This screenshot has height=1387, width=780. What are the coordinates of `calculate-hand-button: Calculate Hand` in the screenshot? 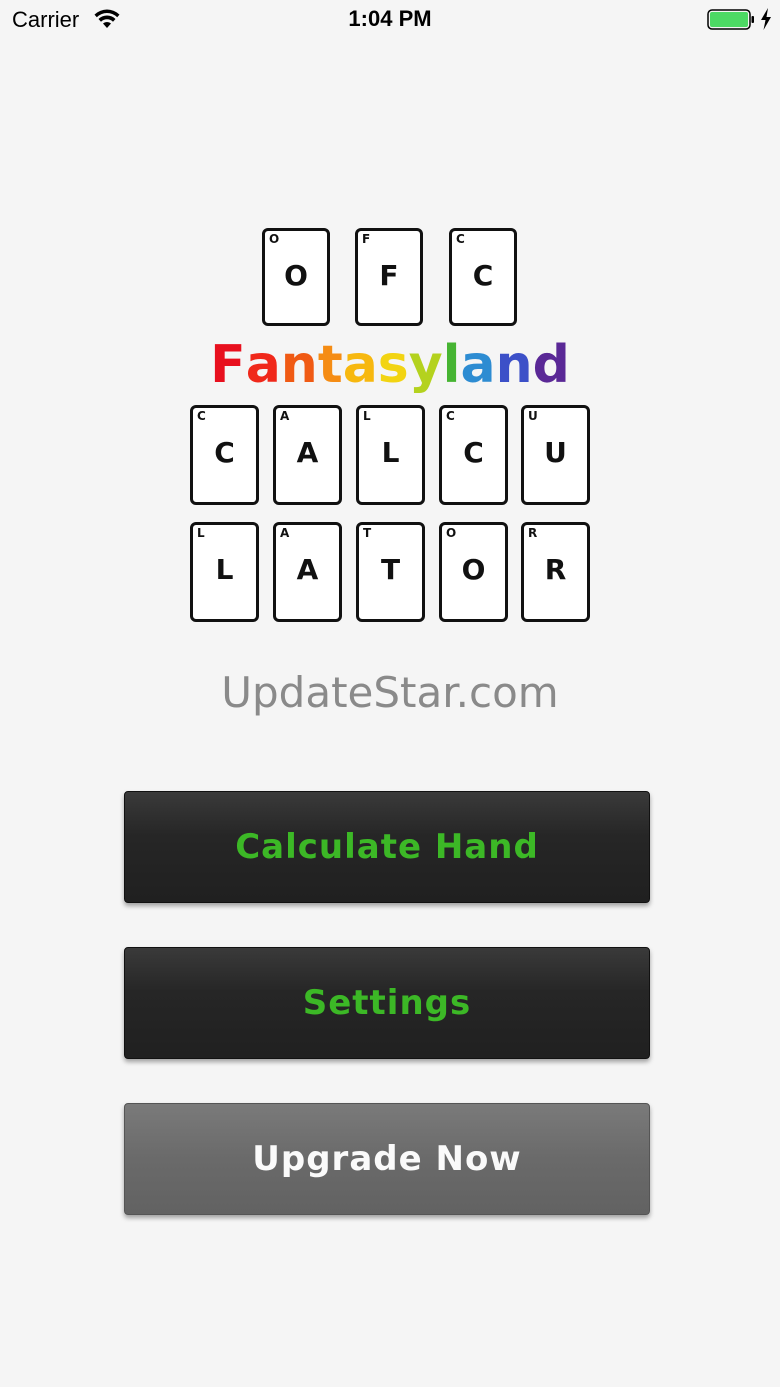 It's located at (387, 847).